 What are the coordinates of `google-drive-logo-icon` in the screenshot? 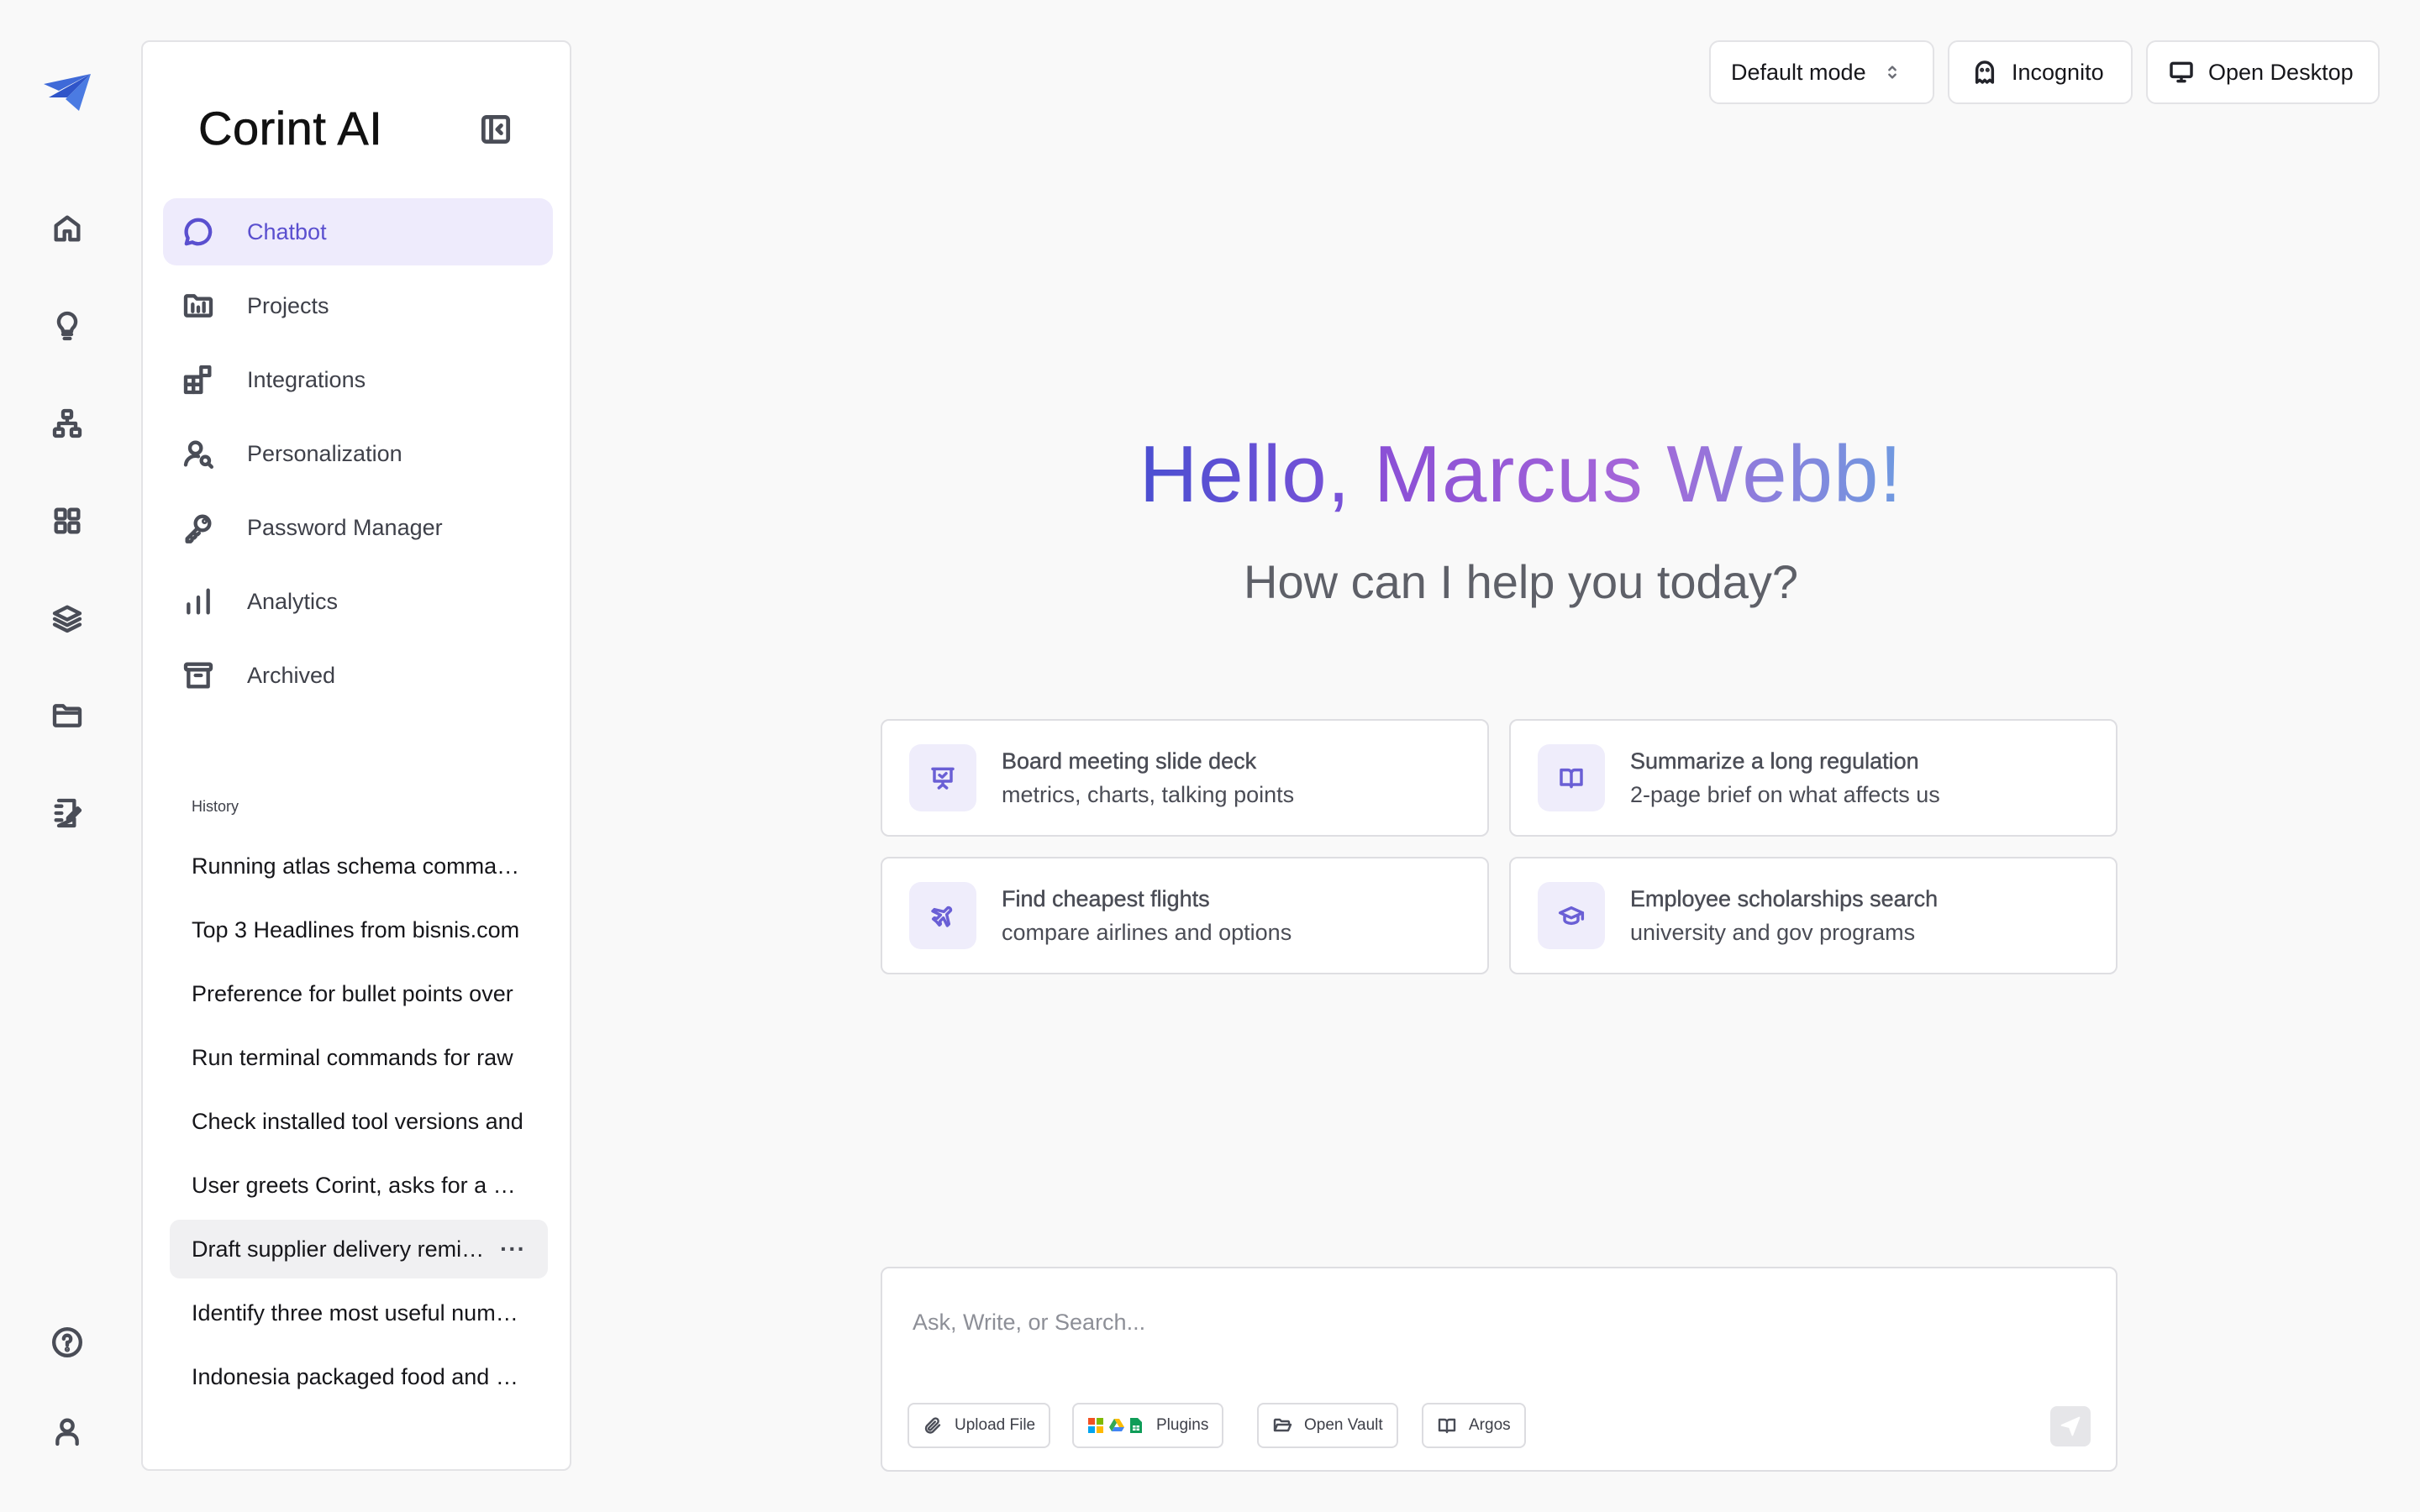 It's located at (1116, 1425).